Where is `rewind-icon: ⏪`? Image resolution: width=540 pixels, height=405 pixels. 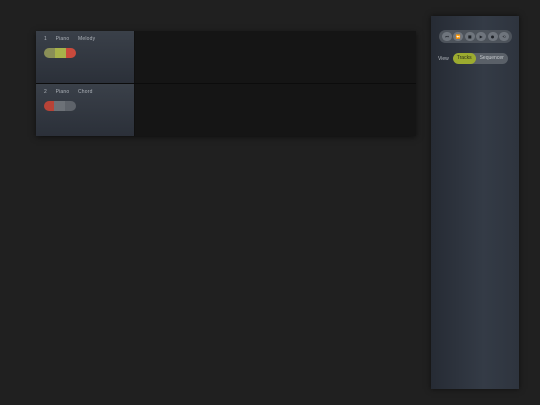
rewind-icon: ⏪ is located at coordinates (458, 36).